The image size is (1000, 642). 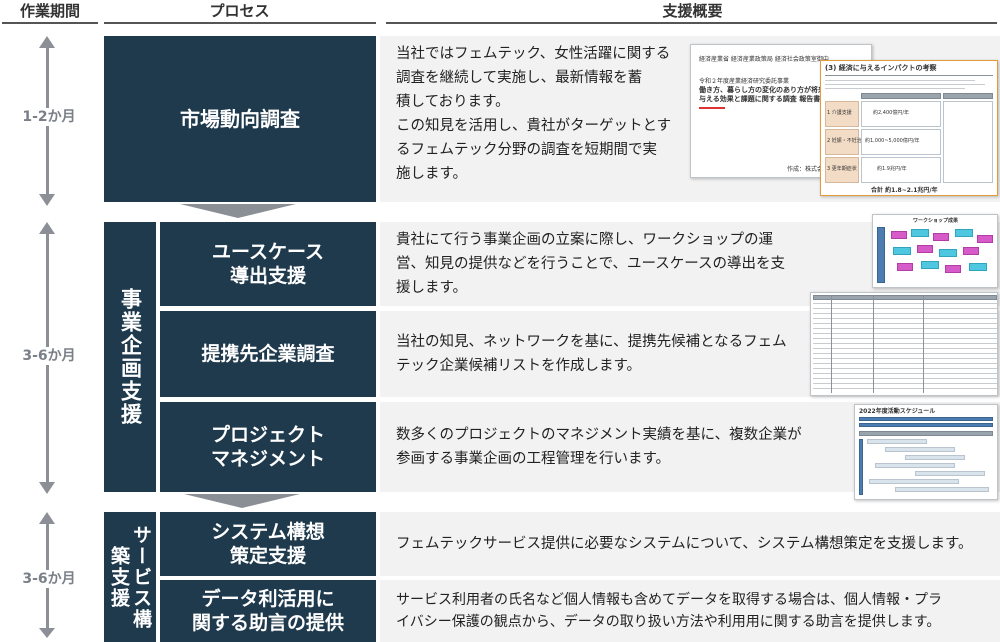 I want to click on partner-table-thumbnail, so click(x=904, y=344).